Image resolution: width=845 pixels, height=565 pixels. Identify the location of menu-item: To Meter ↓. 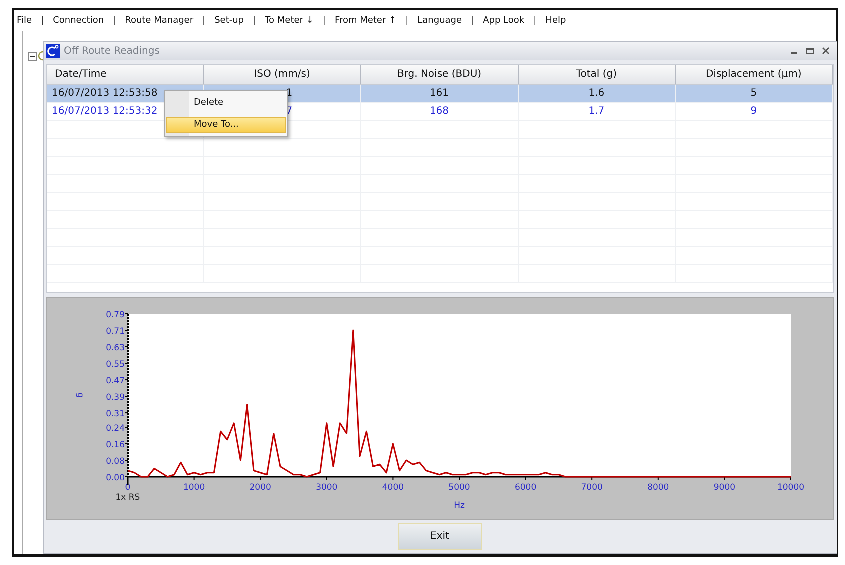
(289, 21).